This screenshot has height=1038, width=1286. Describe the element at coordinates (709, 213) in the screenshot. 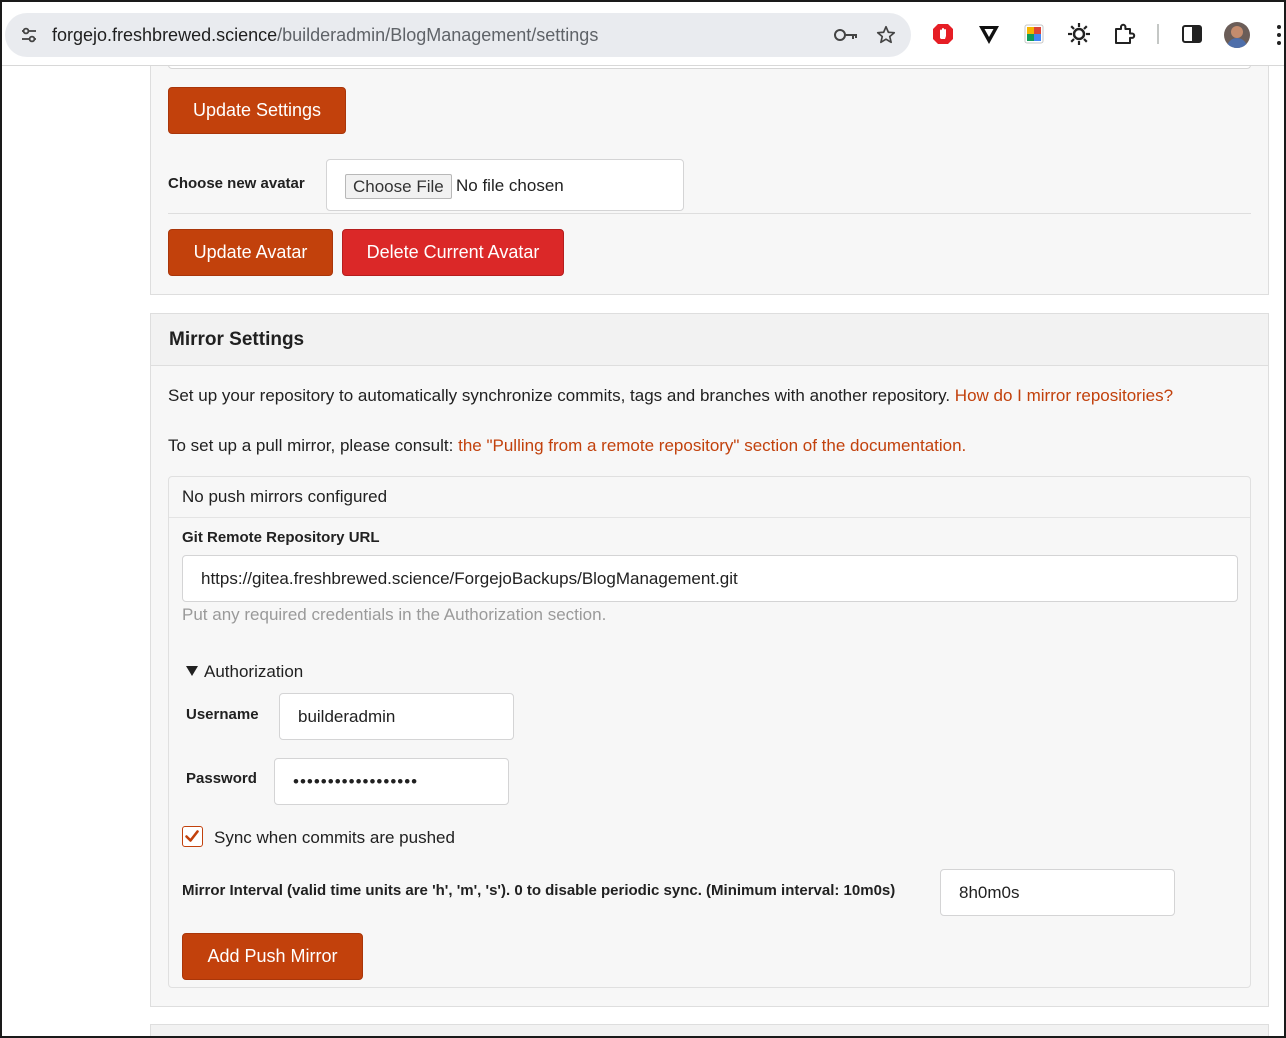

I see `segment-divider` at that location.